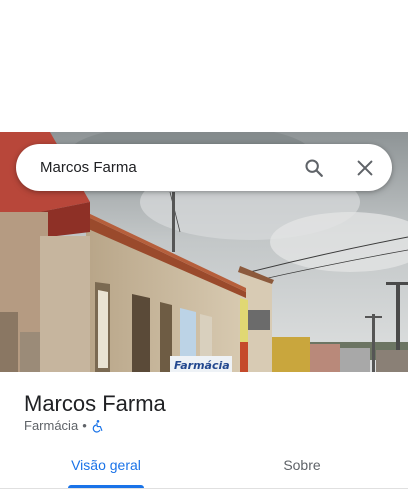 This screenshot has height=504, width=408. What do you see at coordinates (106, 470) in the screenshot?
I see `tab-overview: Visão geral` at bounding box center [106, 470].